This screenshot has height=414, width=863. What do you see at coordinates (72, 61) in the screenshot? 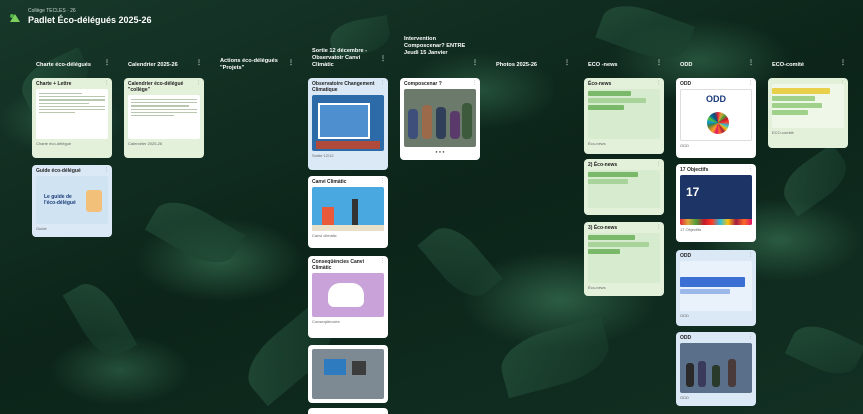
I see `column-header: Charte éco-délégués ⋮` at bounding box center [72, 61].